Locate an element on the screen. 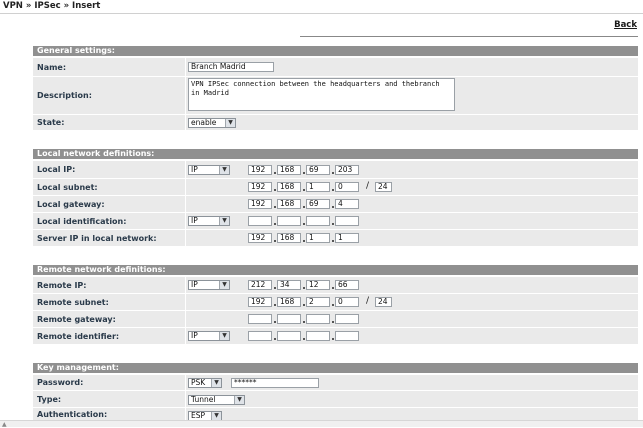 Image resolution: width=643 pixels, height=428 pixels. remote-subnet-octet-4: 0 is located at coordinates (347, 302).